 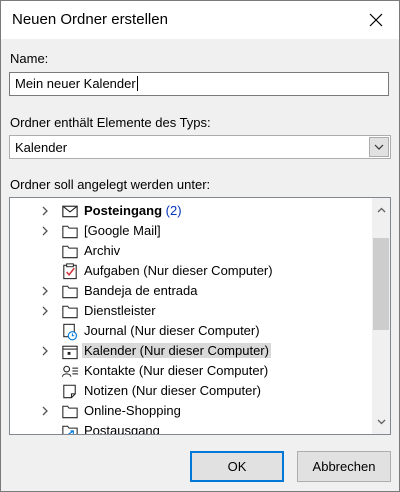 I want to click on tree-item-text: Aufgaben (Nur dieser Computer), so click(x=178, y=270).